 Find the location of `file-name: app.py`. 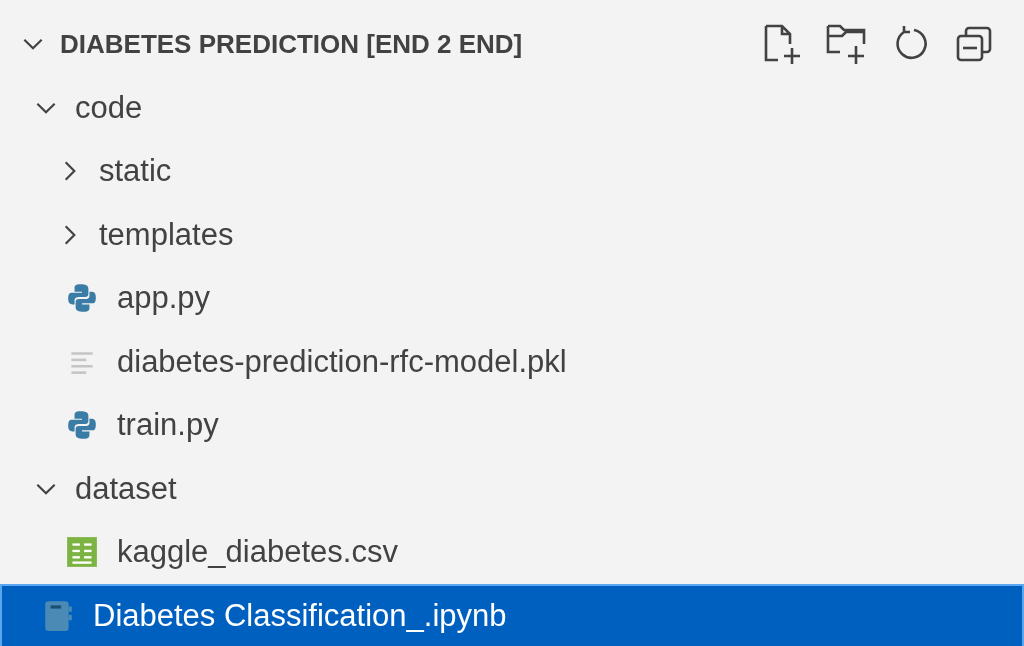

file-name: app.py is located at coordinates (164, 298).